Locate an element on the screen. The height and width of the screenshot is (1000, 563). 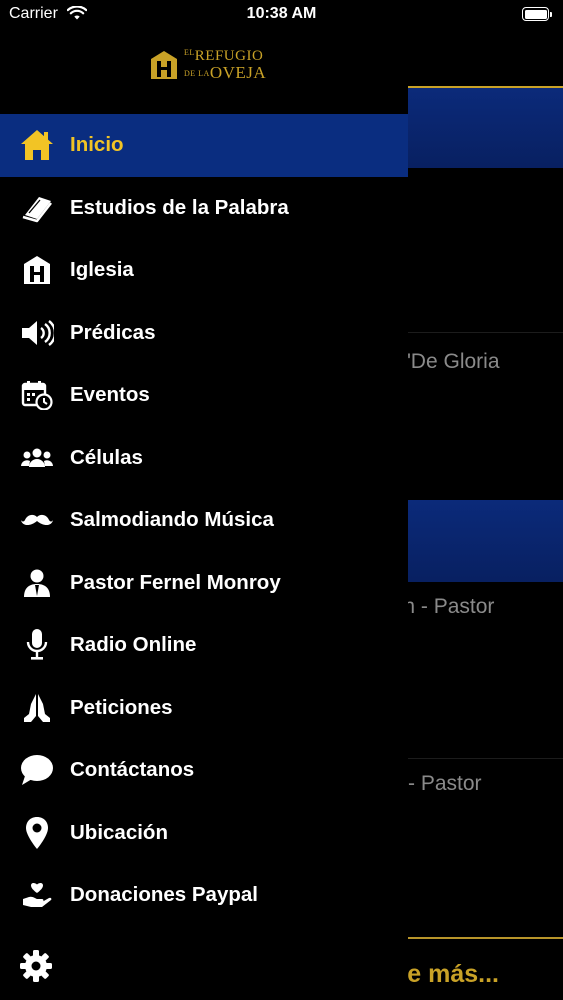
menu-item-label: Prédicas is located at coordinates (113, 332).